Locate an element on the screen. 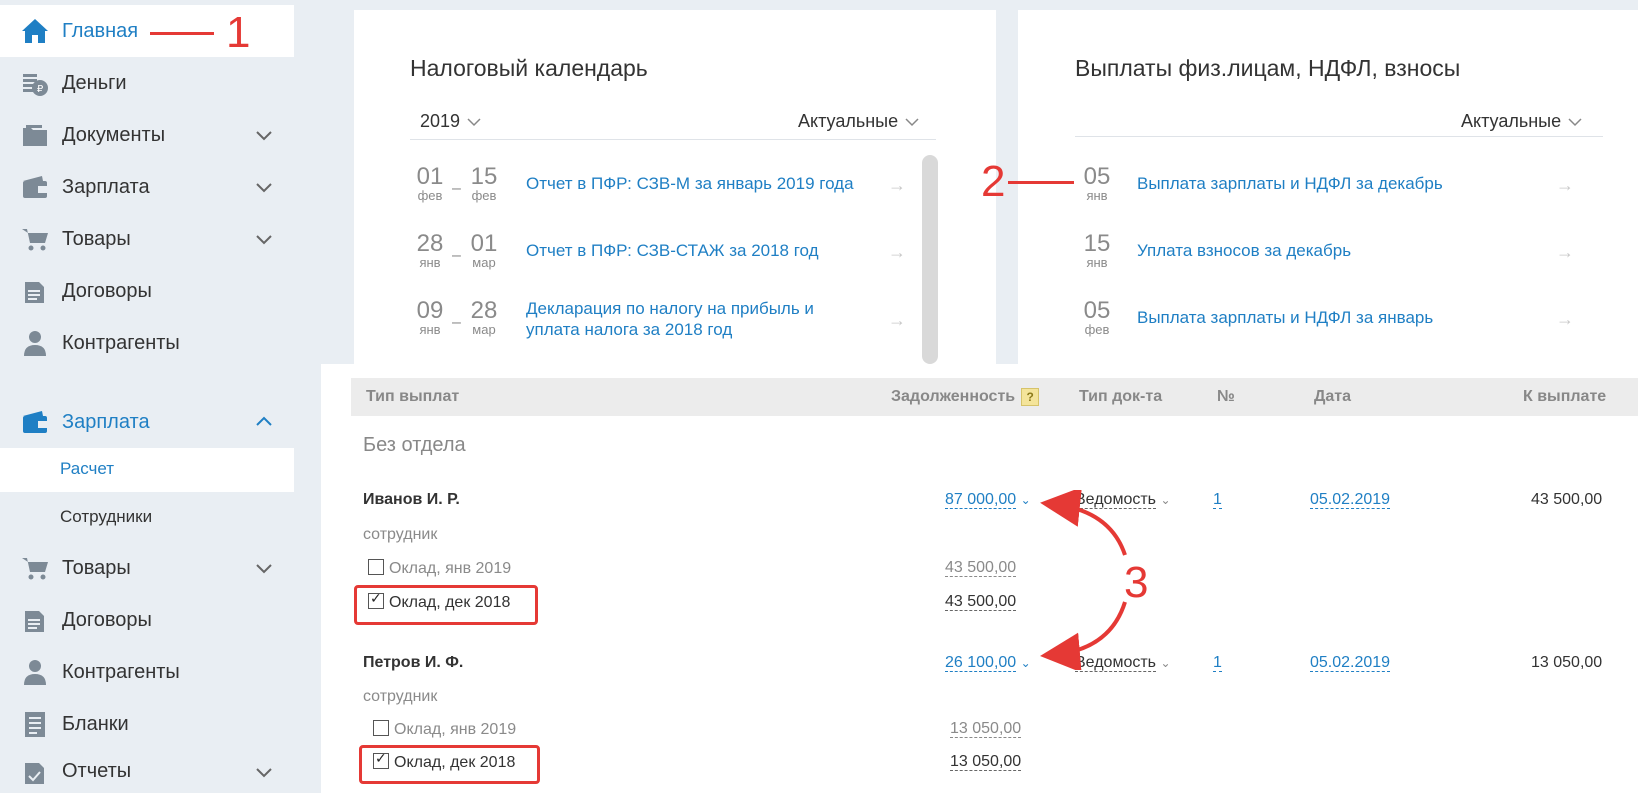 The height and width of the screenshot is (793, 1638). year-select: 2019 is located at coordinates (451, 121).